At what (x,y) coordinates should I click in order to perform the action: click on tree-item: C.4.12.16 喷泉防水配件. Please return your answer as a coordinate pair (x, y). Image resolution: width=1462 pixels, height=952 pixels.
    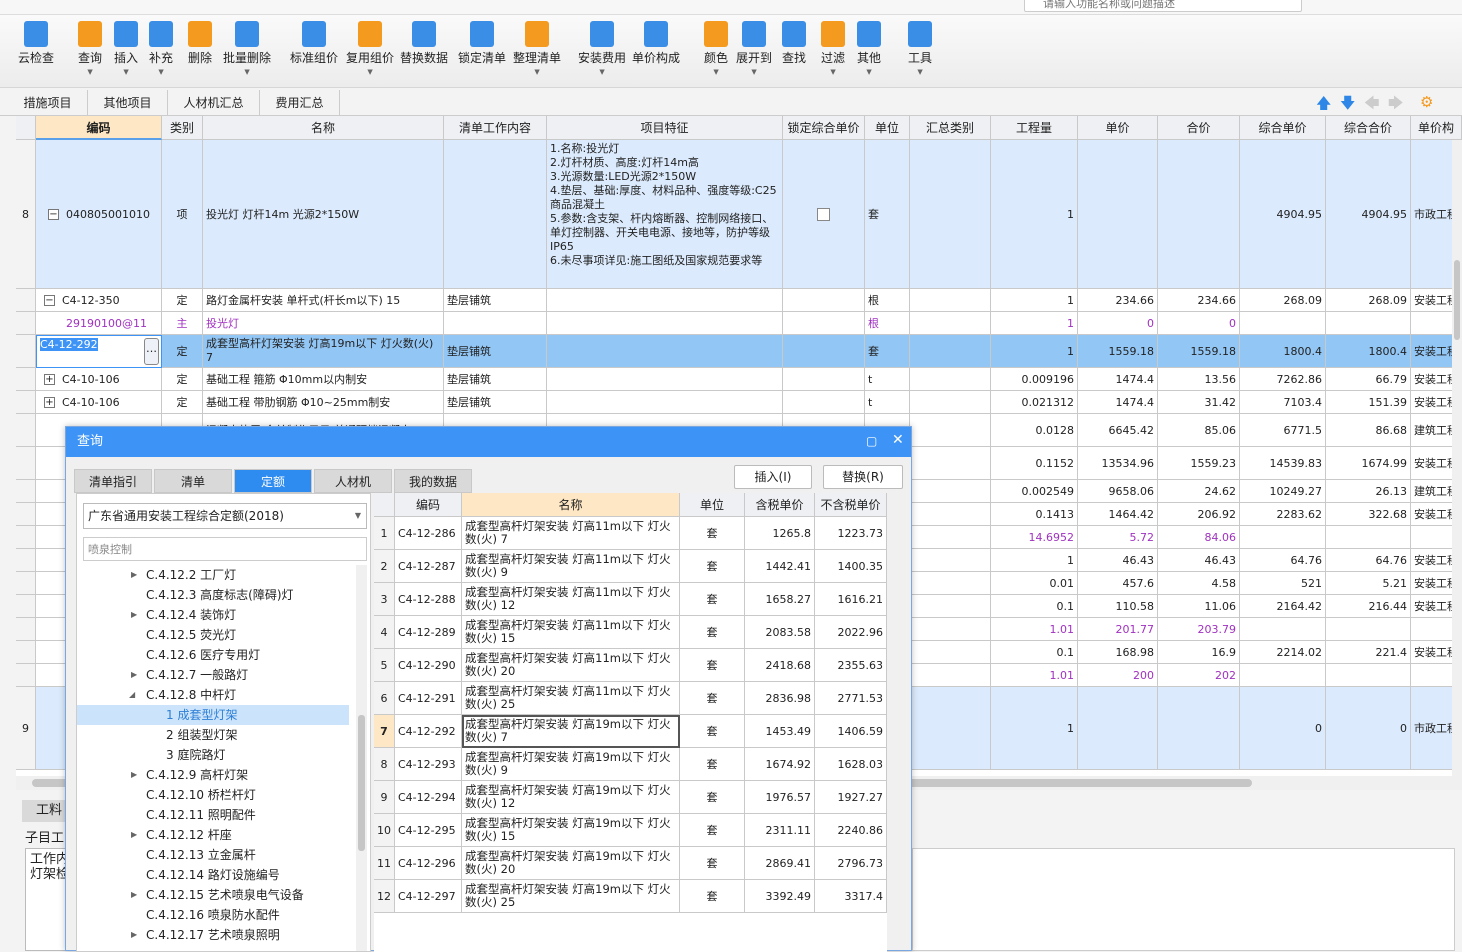
    Looking at the image, I should click on (213, 915).